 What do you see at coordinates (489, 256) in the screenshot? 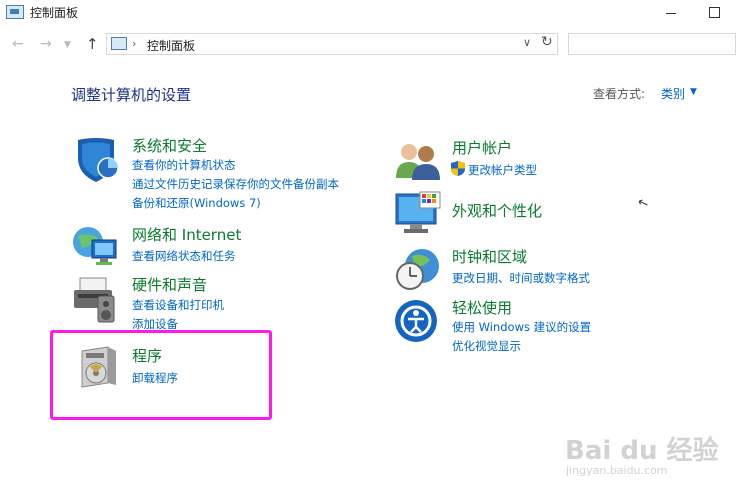
I see `category-clock-region: 时钟和区域` at bounding box center [489, 256].